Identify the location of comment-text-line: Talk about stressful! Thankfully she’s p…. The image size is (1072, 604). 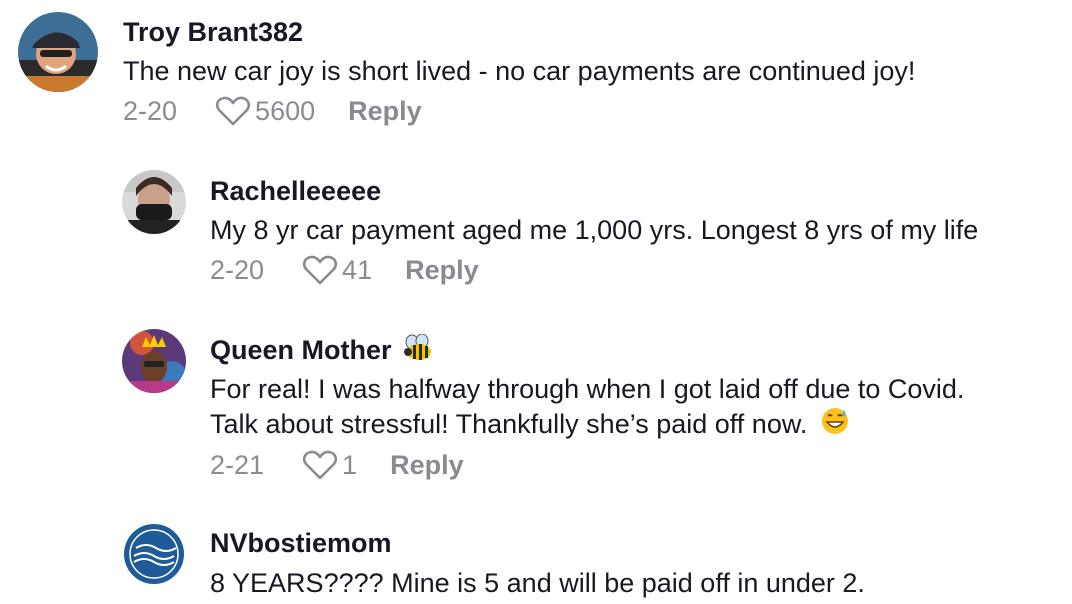
(509, 424).